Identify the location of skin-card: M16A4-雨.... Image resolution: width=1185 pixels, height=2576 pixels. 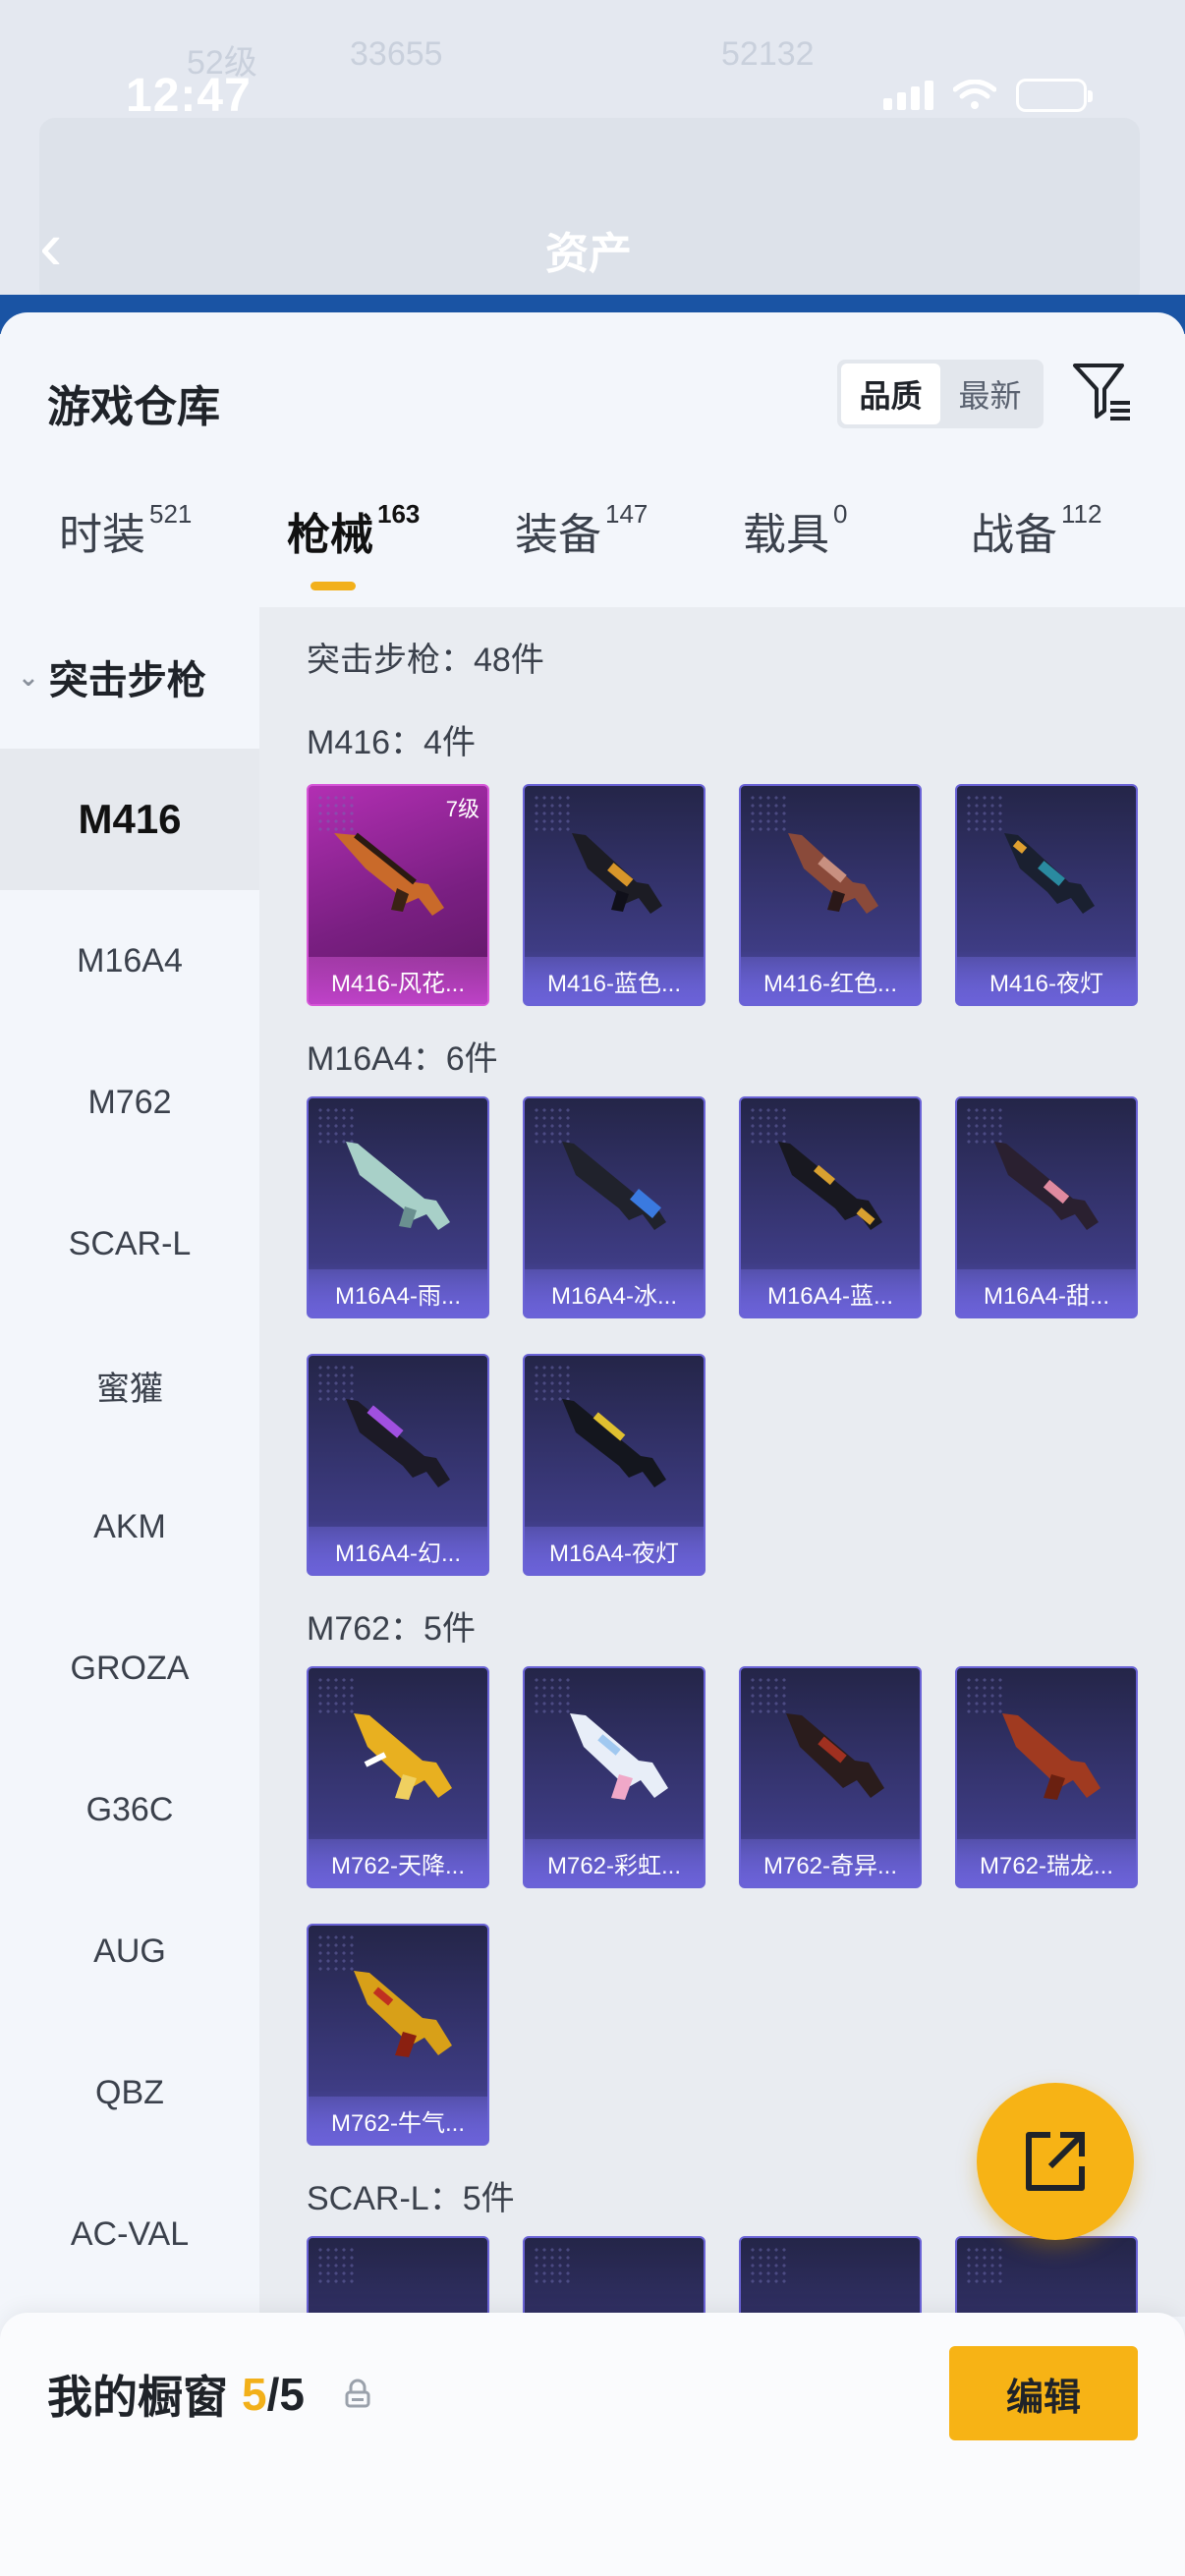
(398, 1207).